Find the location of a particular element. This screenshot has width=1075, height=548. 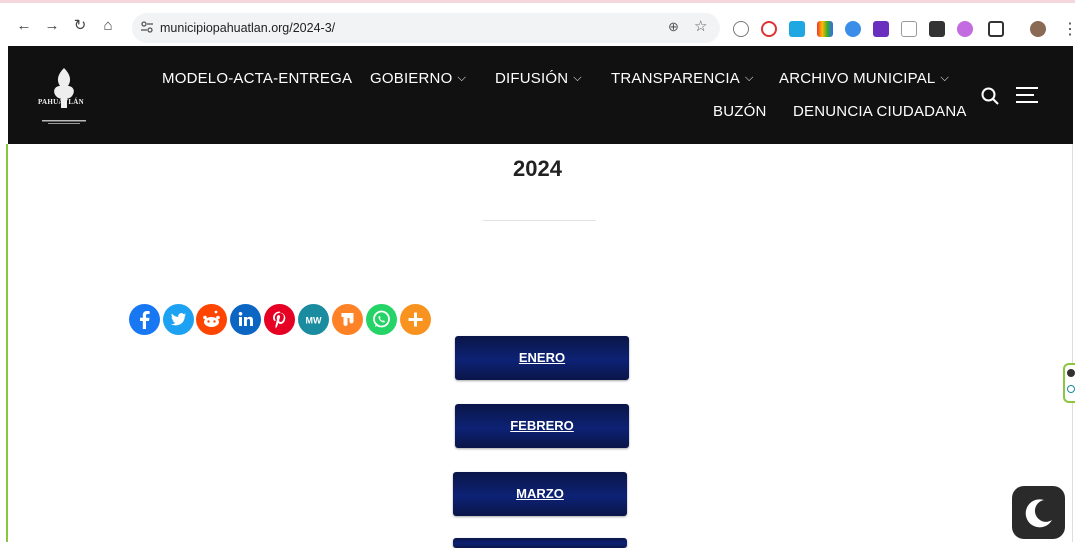

zoom-icon: ⊕ is located at coordinates (673, 27).